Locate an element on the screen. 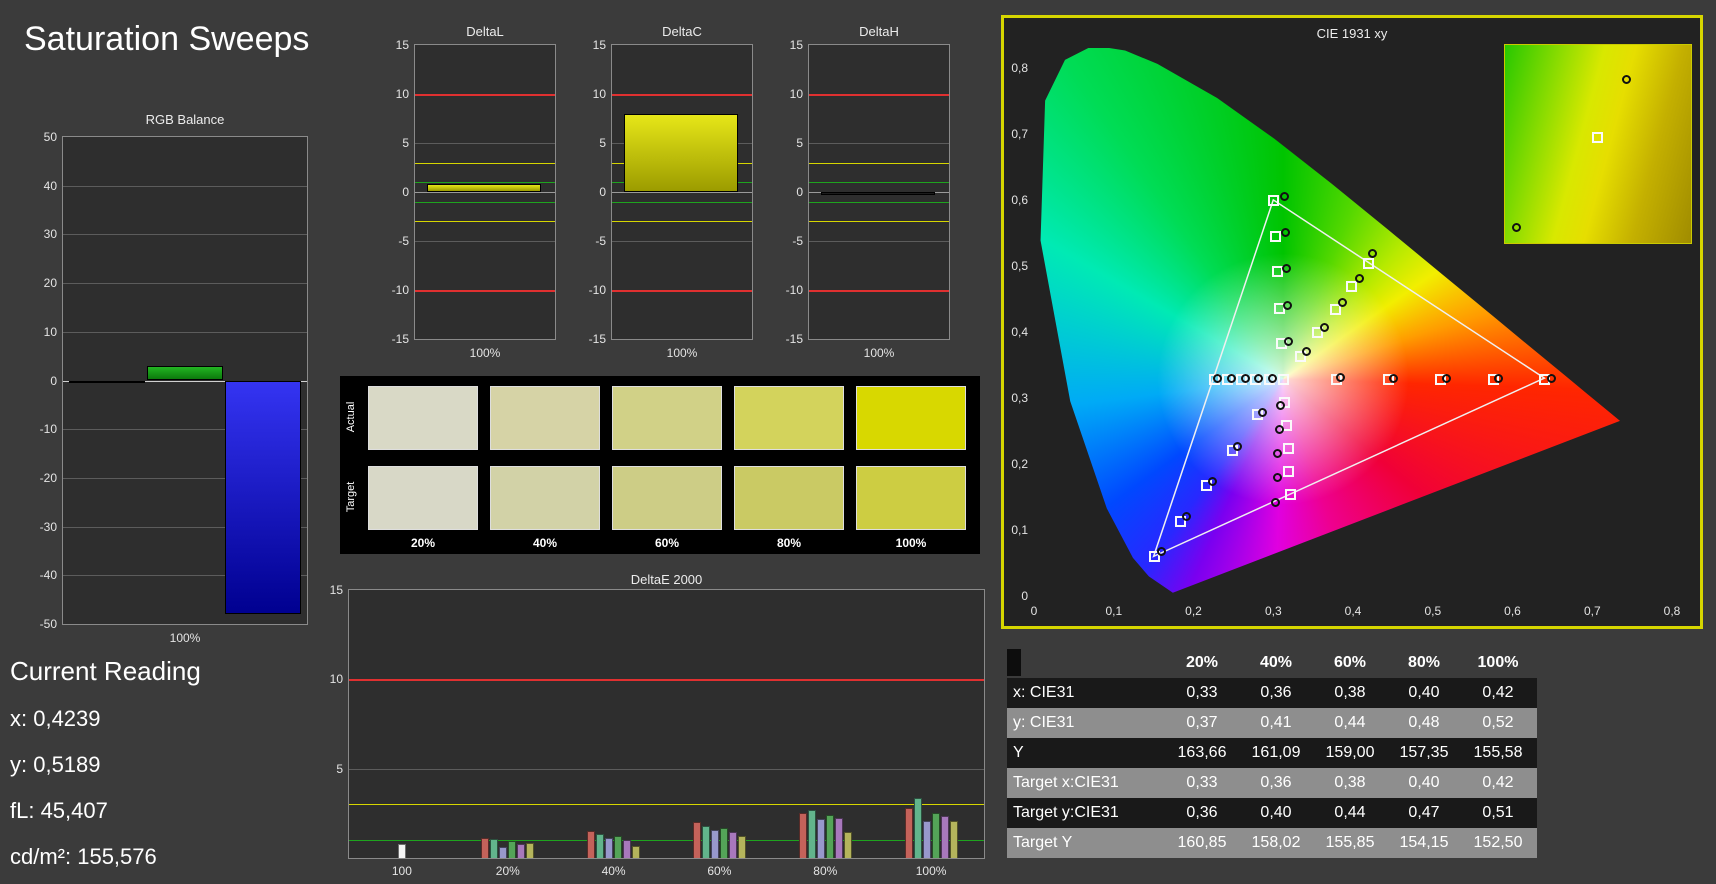 Image resolution: width=1716 pixels, height=884 pixels. x-axis-tick-label: 0,6 is located at coordinates (1512, 611).